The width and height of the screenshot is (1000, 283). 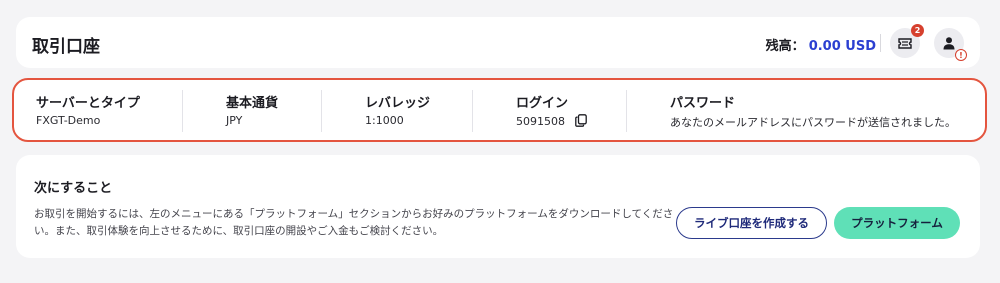 I want to click on user-menu-button: !, so click(x=950, y=44).